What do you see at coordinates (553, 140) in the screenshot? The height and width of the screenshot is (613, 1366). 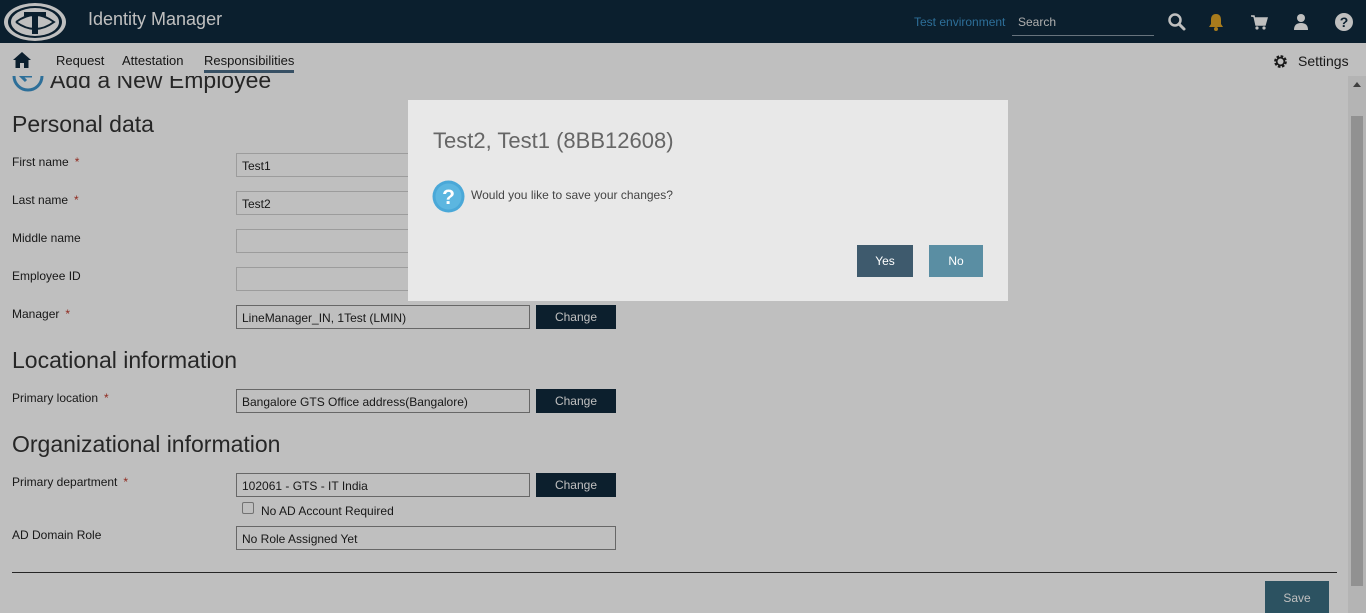 I see `dialog-title: Test2, Test1 (8BB12608)` at bounding box center [553, 140].